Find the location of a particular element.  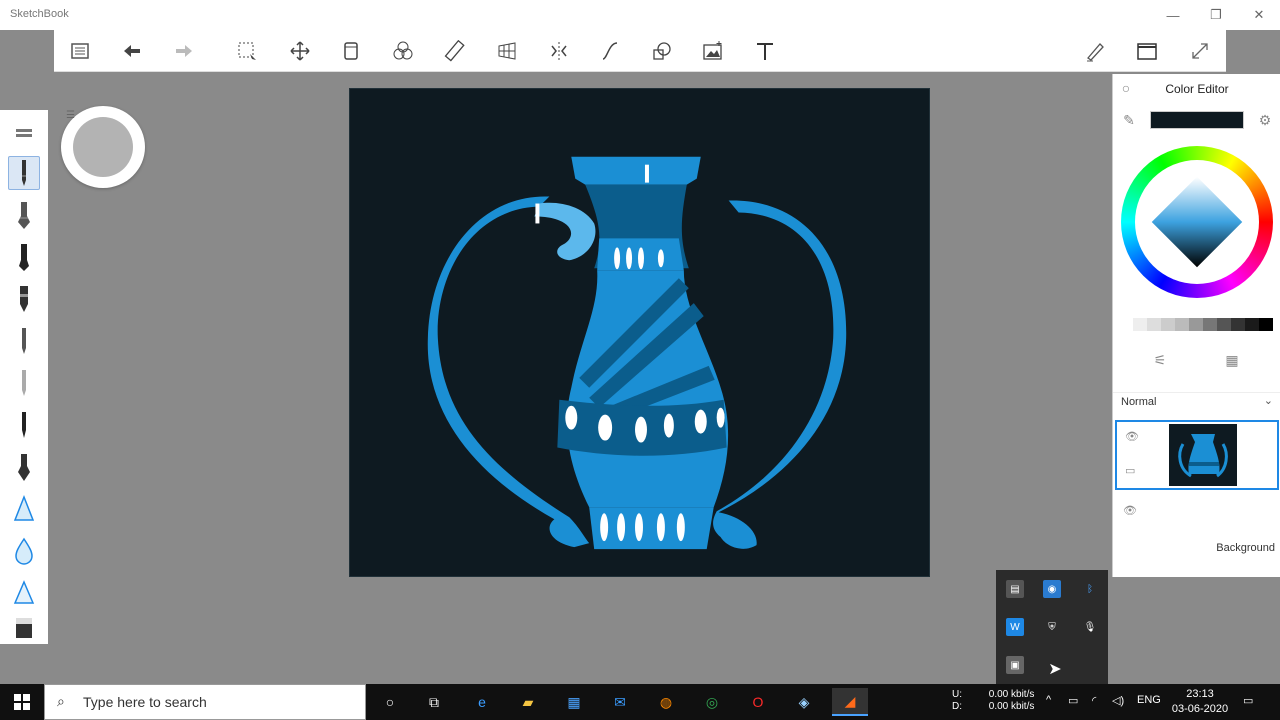

monitor-icon: ▤ is located at coordinates (1015, 589).